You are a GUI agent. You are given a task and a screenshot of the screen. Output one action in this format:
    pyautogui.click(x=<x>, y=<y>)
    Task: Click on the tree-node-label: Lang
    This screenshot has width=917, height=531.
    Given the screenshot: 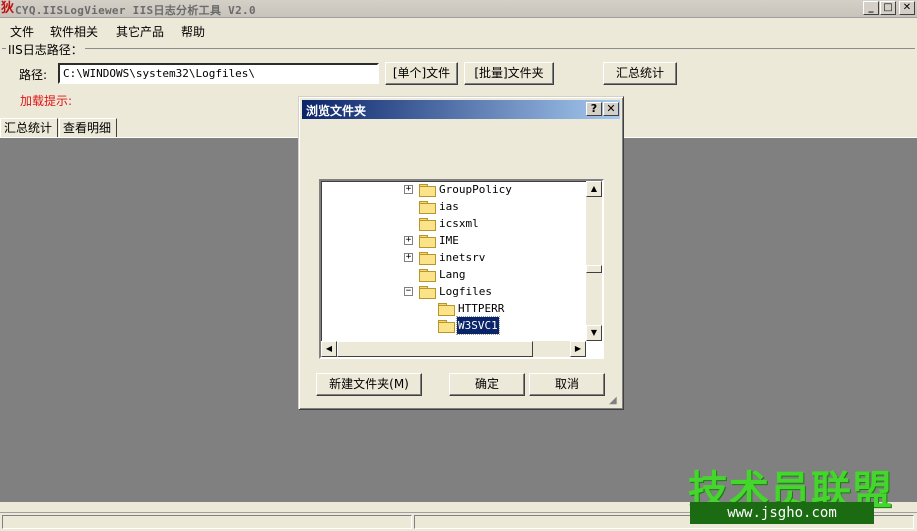 What is the action you would take?
    pyautogui.click(x=452, y=274)
    